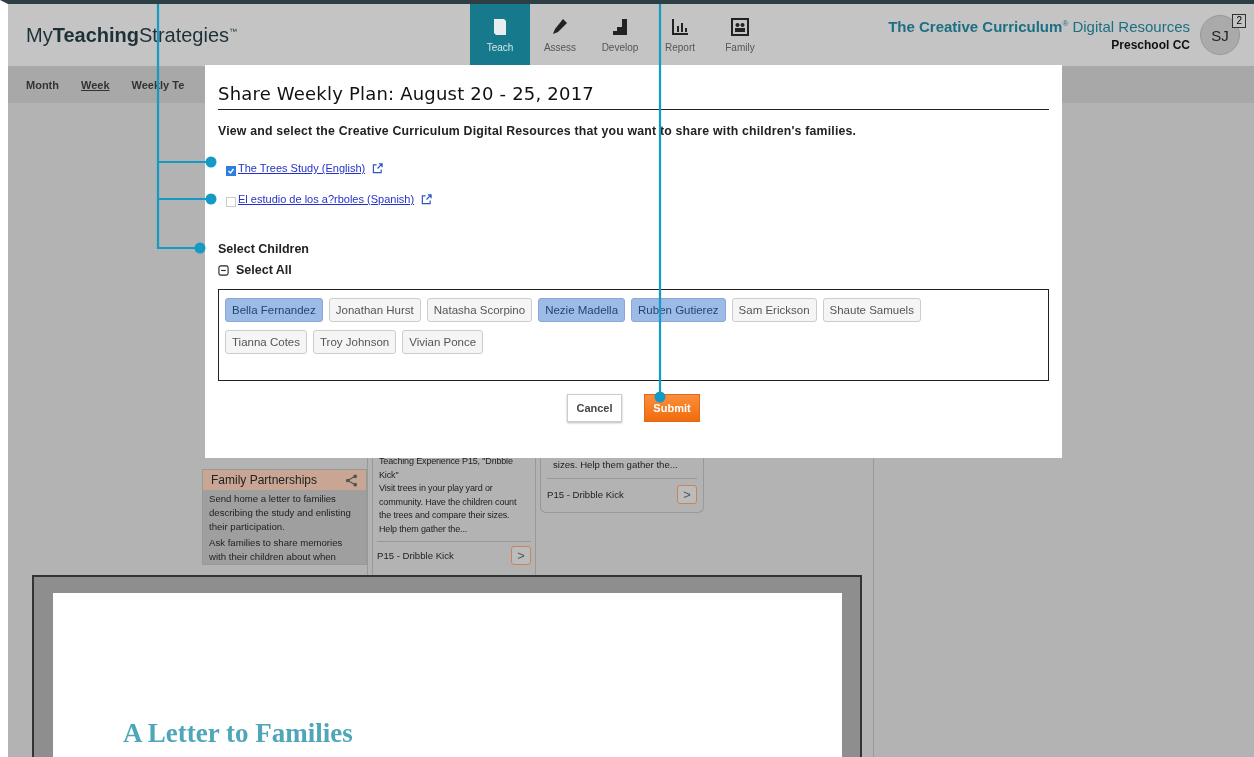 This screenshot has height=757, width=1254. What do you see at coordinates (1150, 45) in the screenshot?
I see `program-name: Preschool CC` at bounding box center [1150, 45].